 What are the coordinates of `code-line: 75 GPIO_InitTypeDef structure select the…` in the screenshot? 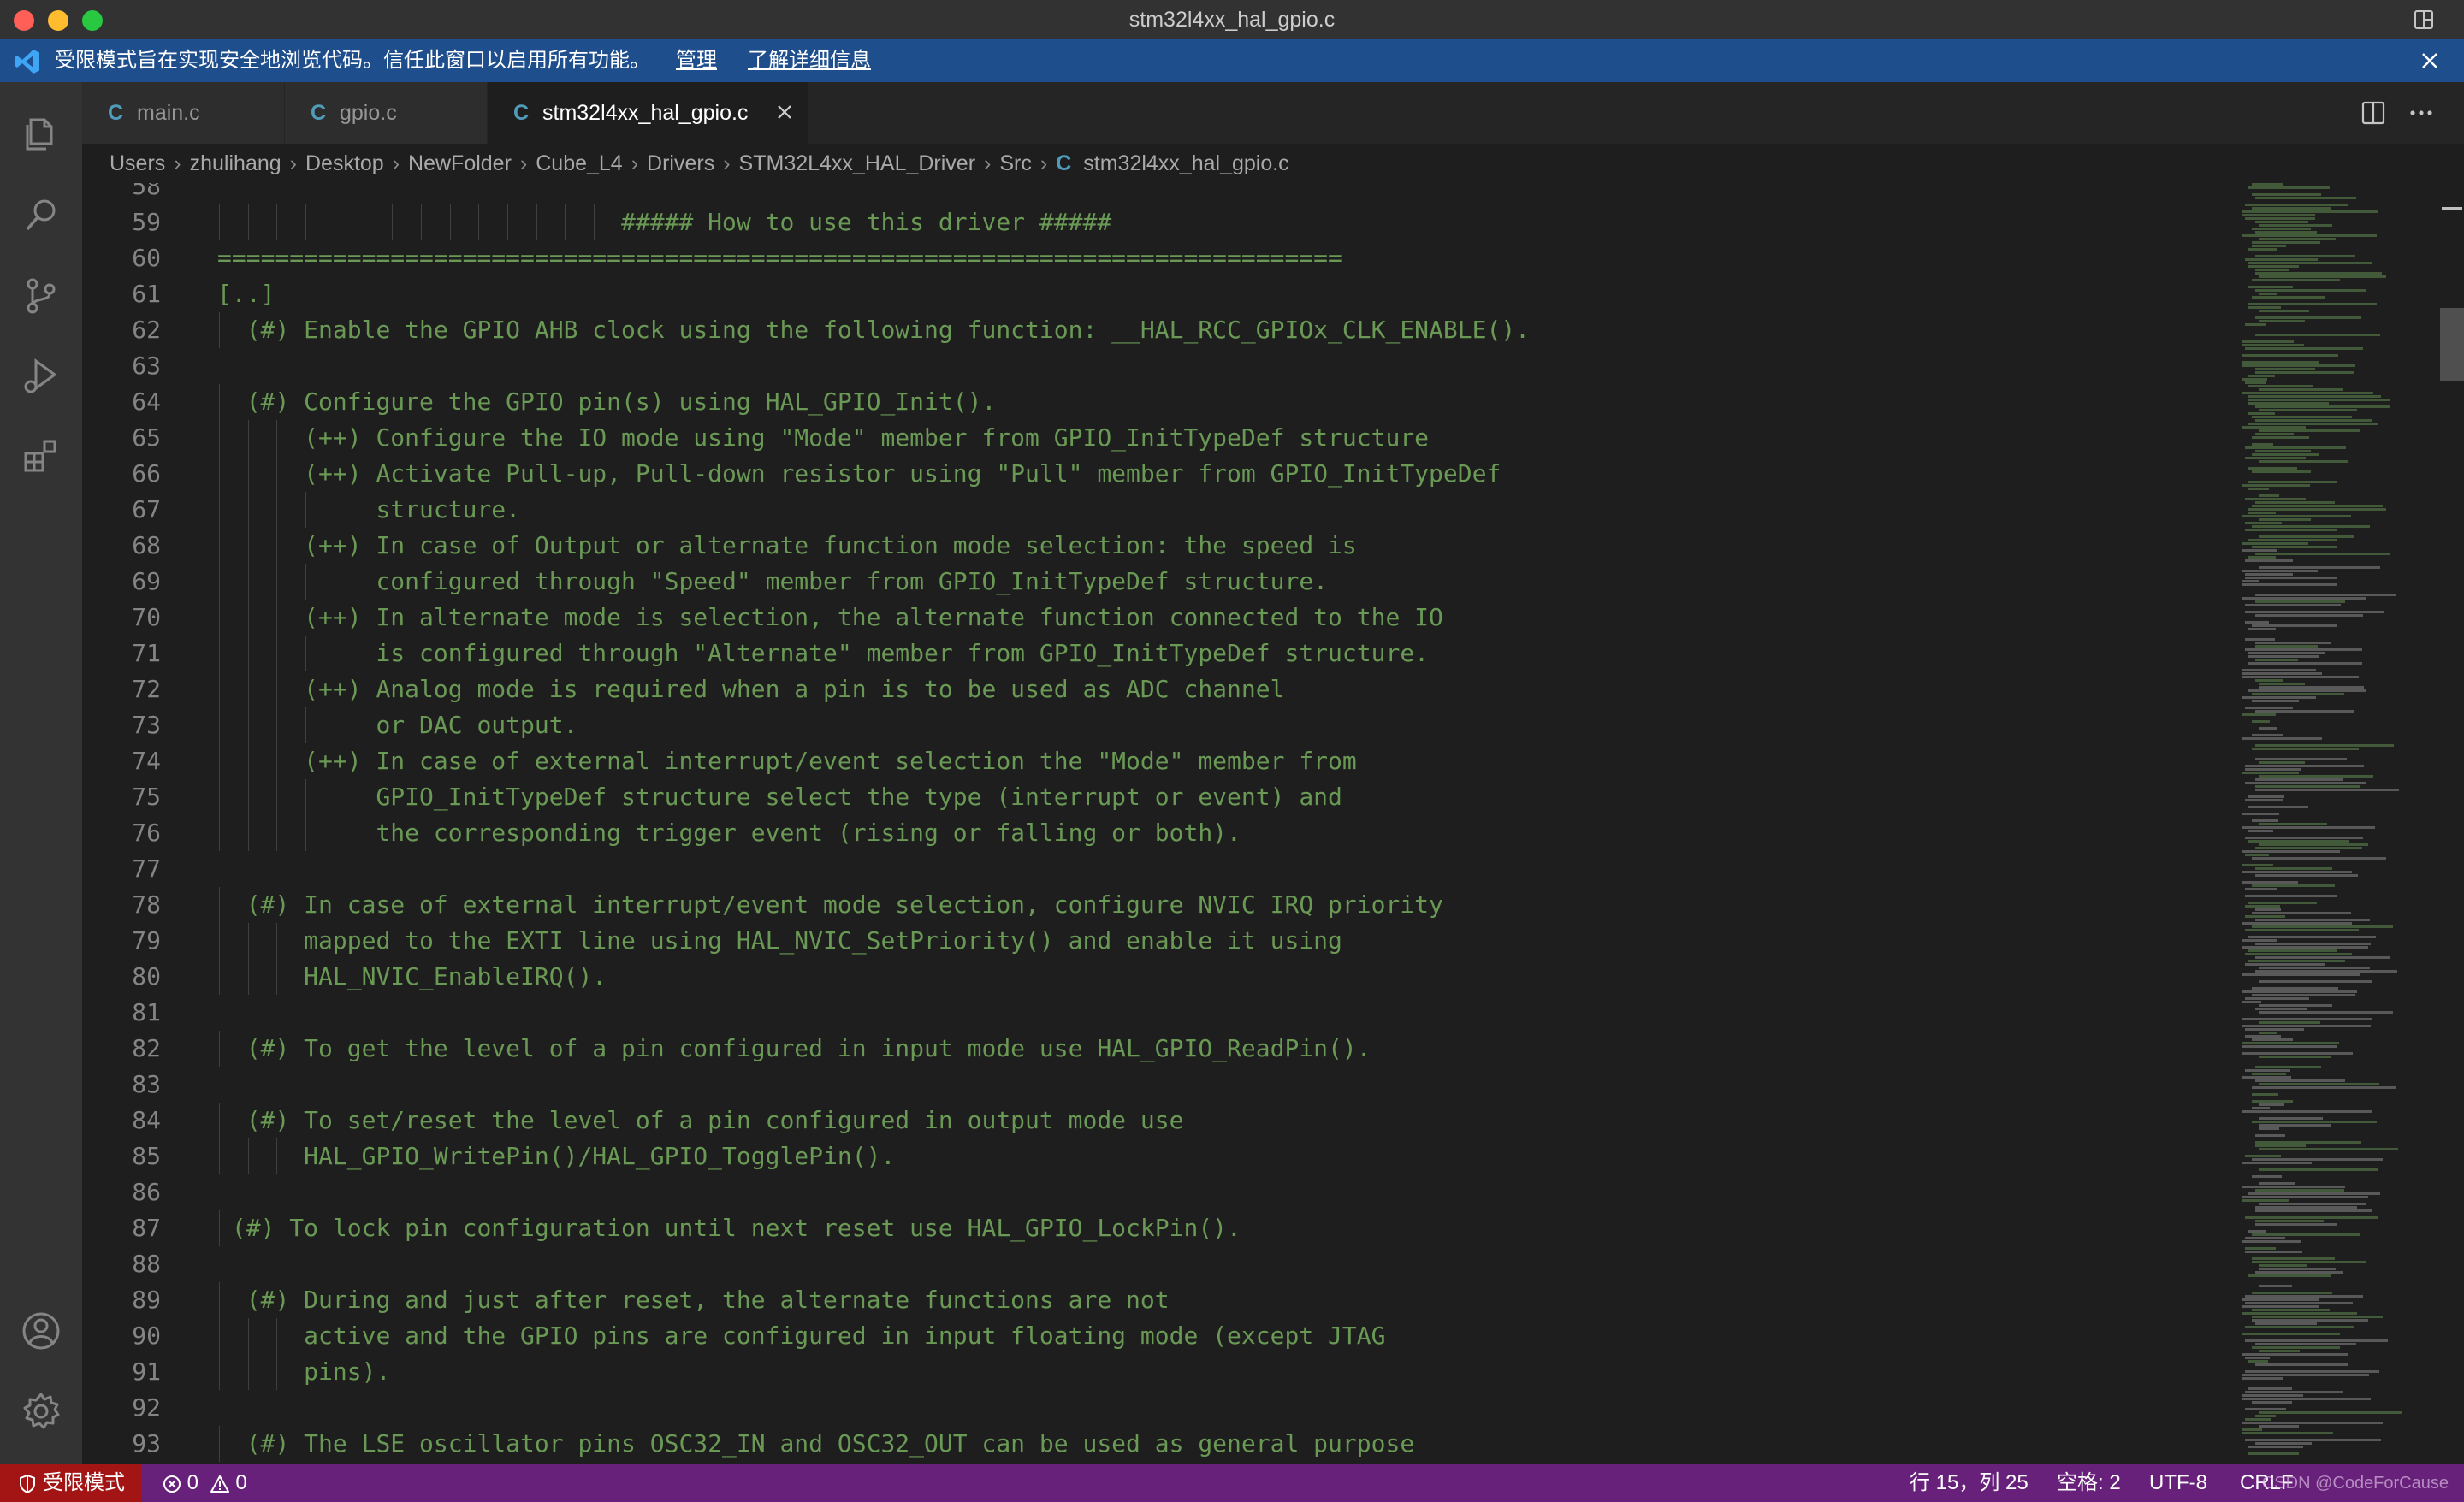 It's located at (1160, 797).